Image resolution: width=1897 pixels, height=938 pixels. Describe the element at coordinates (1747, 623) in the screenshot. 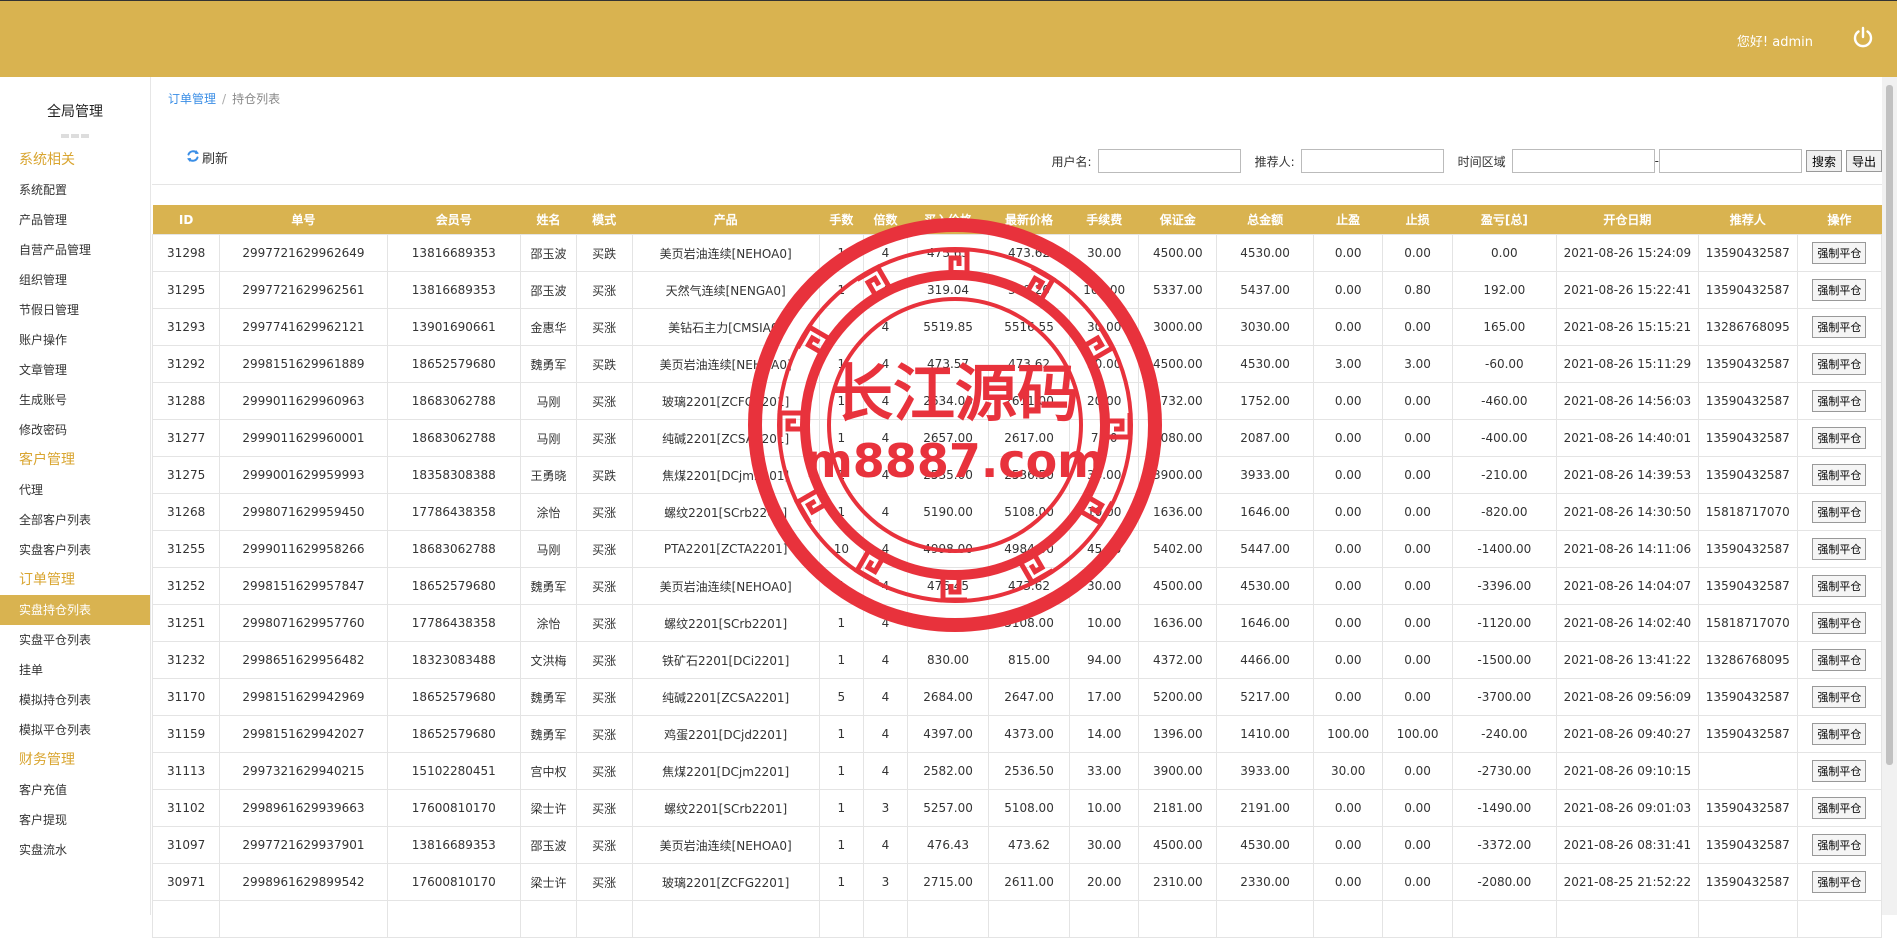

I see `table-cell: 15818717070` at that location.